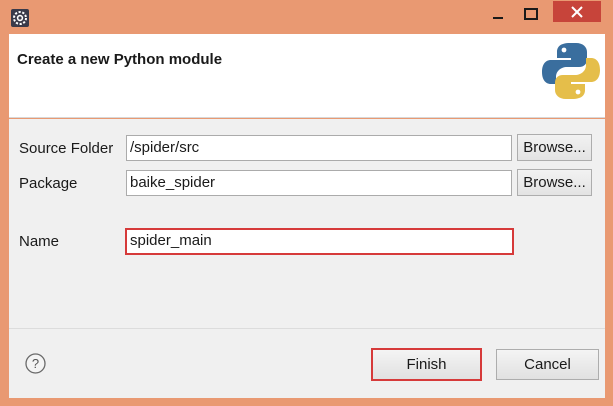 This screenshot has height=406, width=613. I want to click on finish-button: Finish, so click(426, 364).